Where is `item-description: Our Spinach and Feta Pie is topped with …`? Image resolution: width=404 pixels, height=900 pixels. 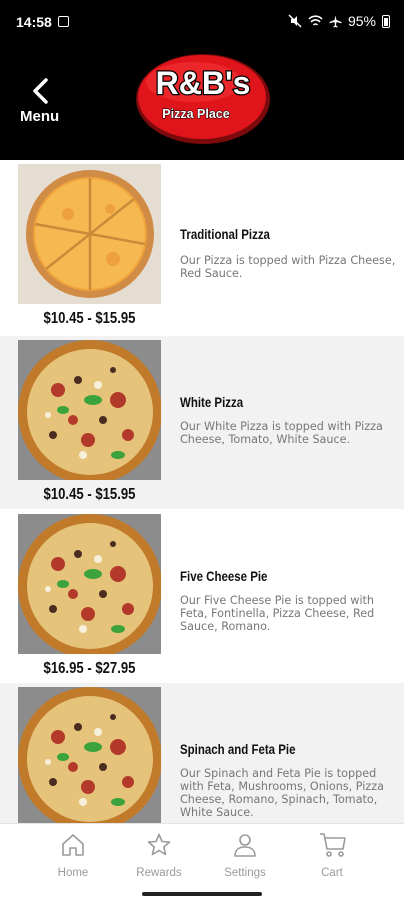
item-description: Our Spinach and Feta Pie is topped with … is located at coordinates (282, 793).